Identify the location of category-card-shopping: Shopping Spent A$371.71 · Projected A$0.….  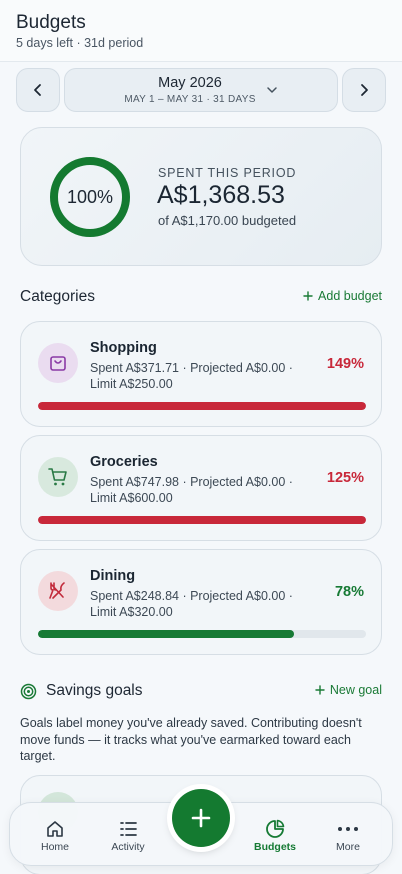
(201, 374).